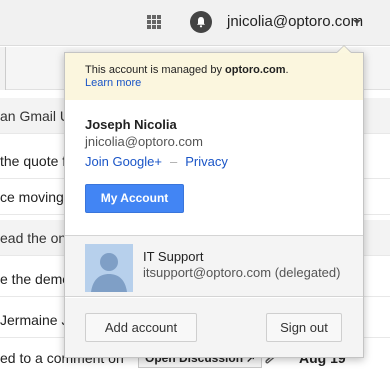  I want to click on top-bar: jnicolia@optoro.com, so click(195, 23).